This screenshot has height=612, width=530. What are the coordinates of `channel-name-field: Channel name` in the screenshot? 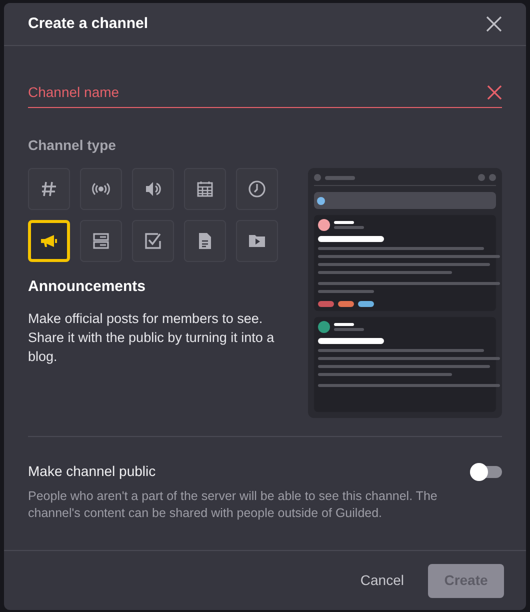 It's located at (257, 92).